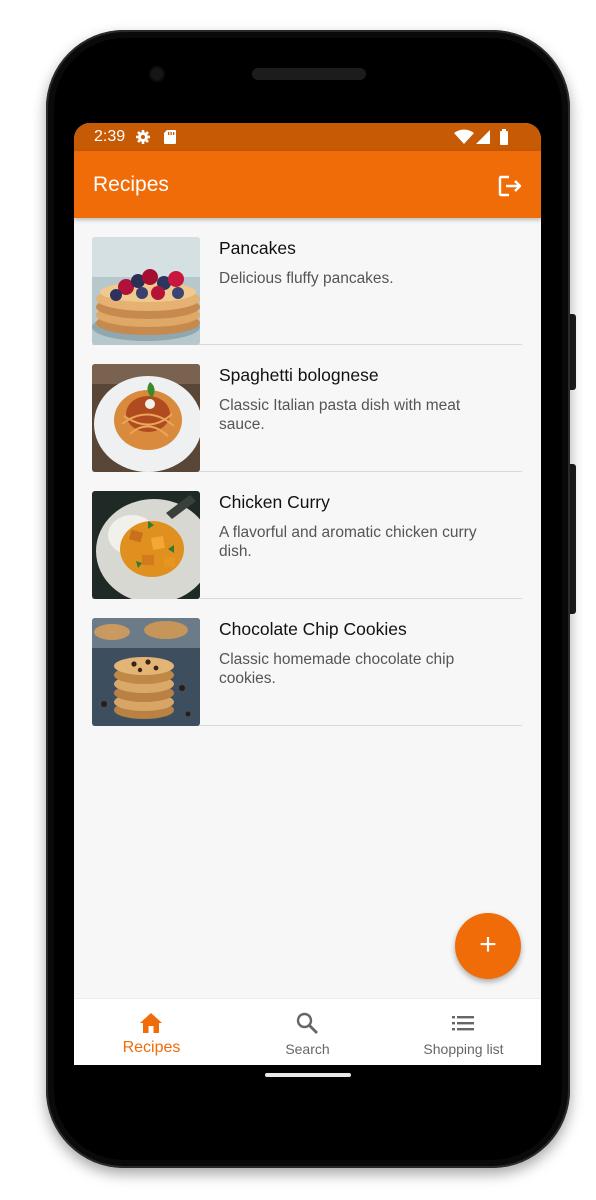 The height and width of the screenshot is (1200, 596). Describe the element at coordinates (146, 672) in the screenshot. I see `recipe-image-cookies` at that location.